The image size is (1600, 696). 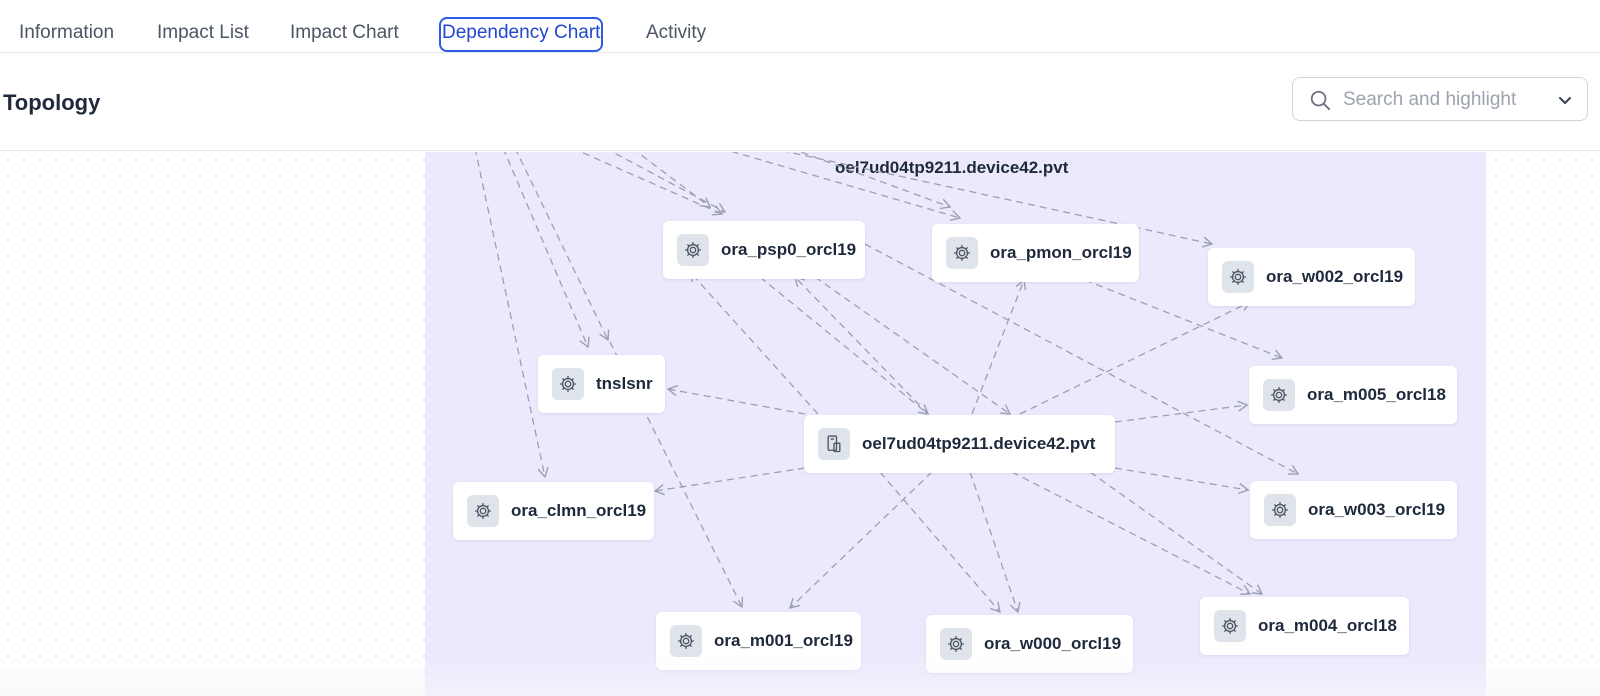 I want to click on node-ora-m004-orcl18: ora_m004_orcl18, so click(x=1304, y=626).